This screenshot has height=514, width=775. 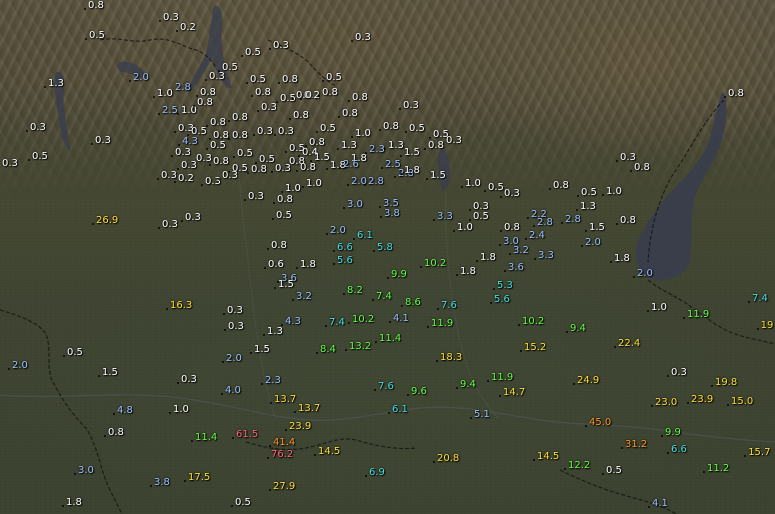 What do you see at coordinates (383, 248) in the screenshot?
I see `station-value: 5.8` at bounding box center [383, 248].